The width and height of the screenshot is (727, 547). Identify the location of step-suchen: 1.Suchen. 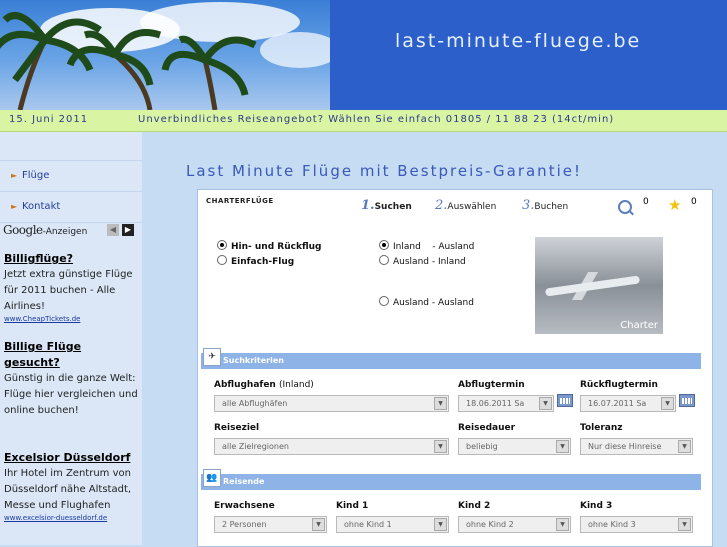
(386, 205).